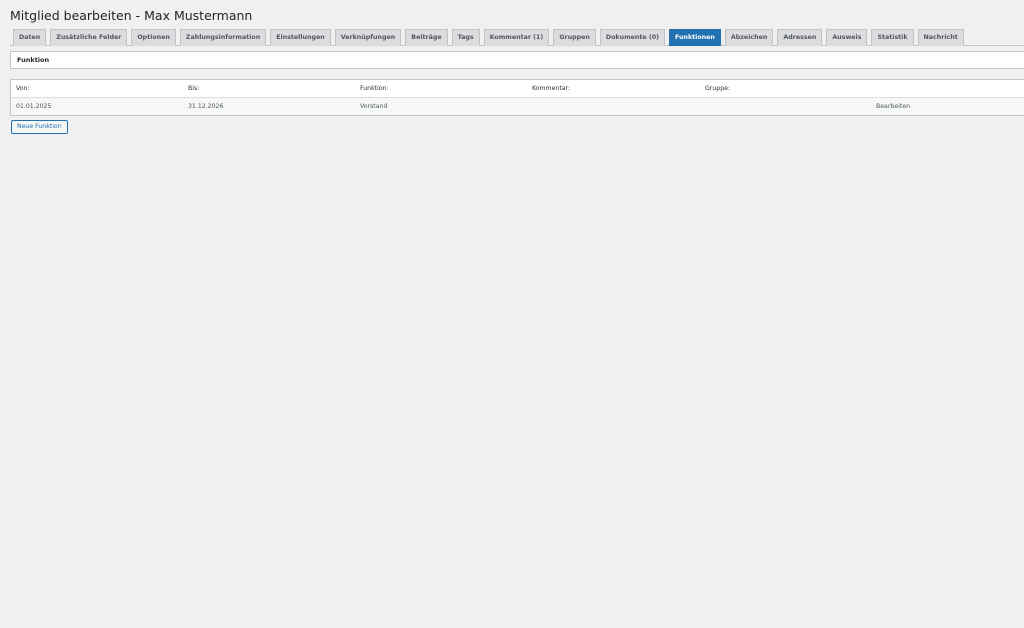 Image resolution: width=1024 pixels, height=628 pixels. I want to click on tab-einstellungen: Einstellungen, so click(300, 37).